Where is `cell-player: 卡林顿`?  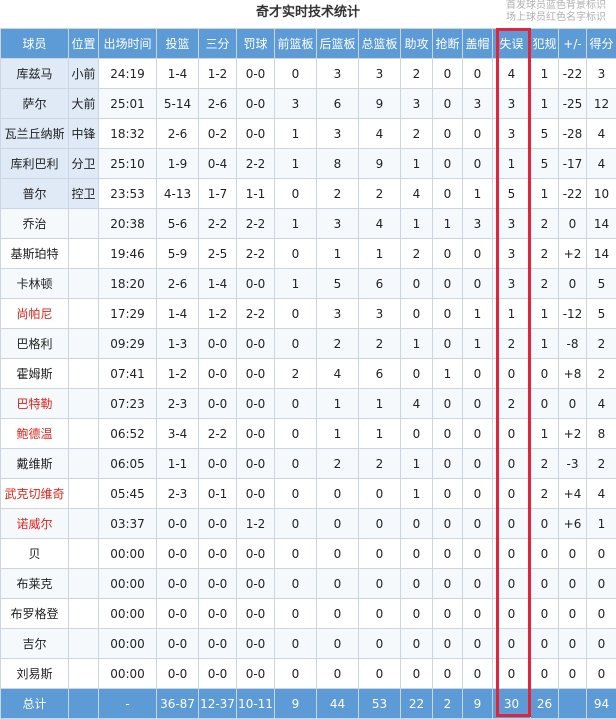
cell-player: 卡林顿 is located at coordinates (35, 284).